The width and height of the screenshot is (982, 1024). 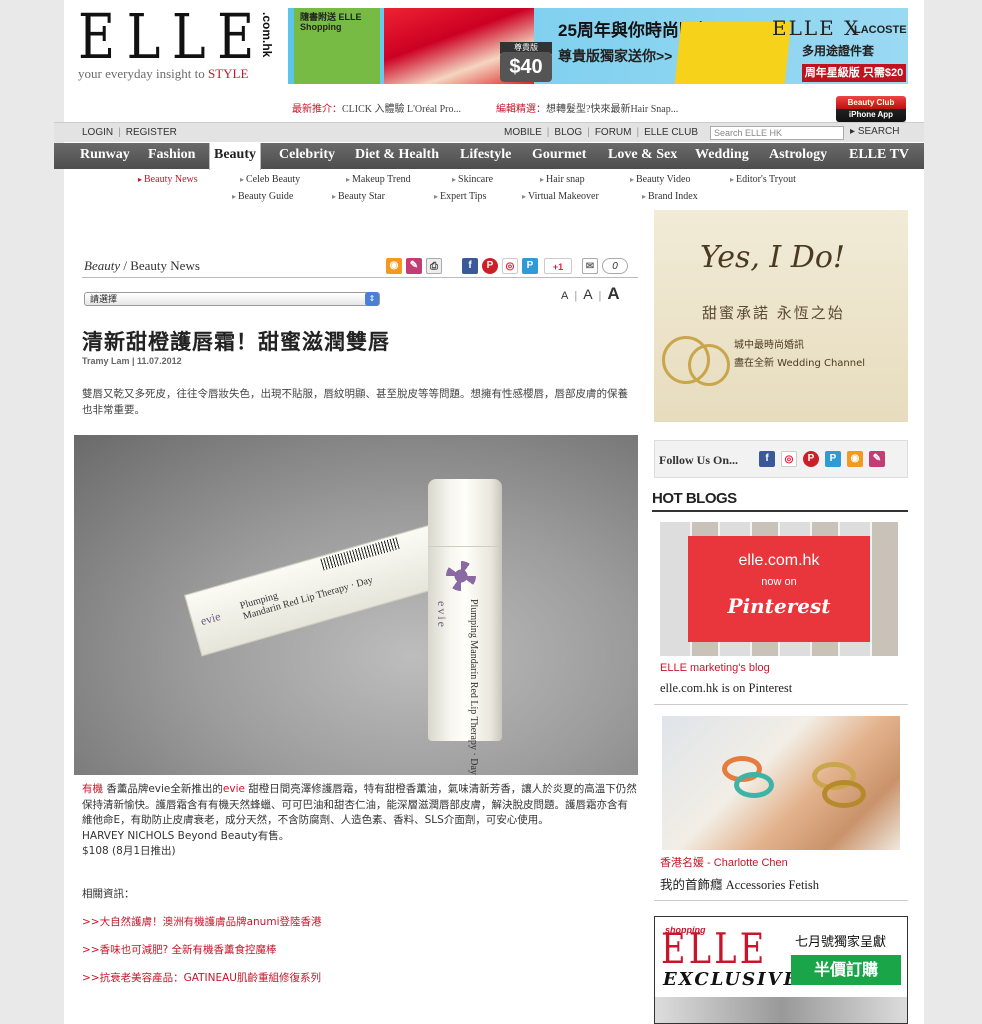 What do you see at coordinates (485, 156) in the screenshot?
I see `nav-lifestyle: Lifestyle` at bounding box center [485, 156].